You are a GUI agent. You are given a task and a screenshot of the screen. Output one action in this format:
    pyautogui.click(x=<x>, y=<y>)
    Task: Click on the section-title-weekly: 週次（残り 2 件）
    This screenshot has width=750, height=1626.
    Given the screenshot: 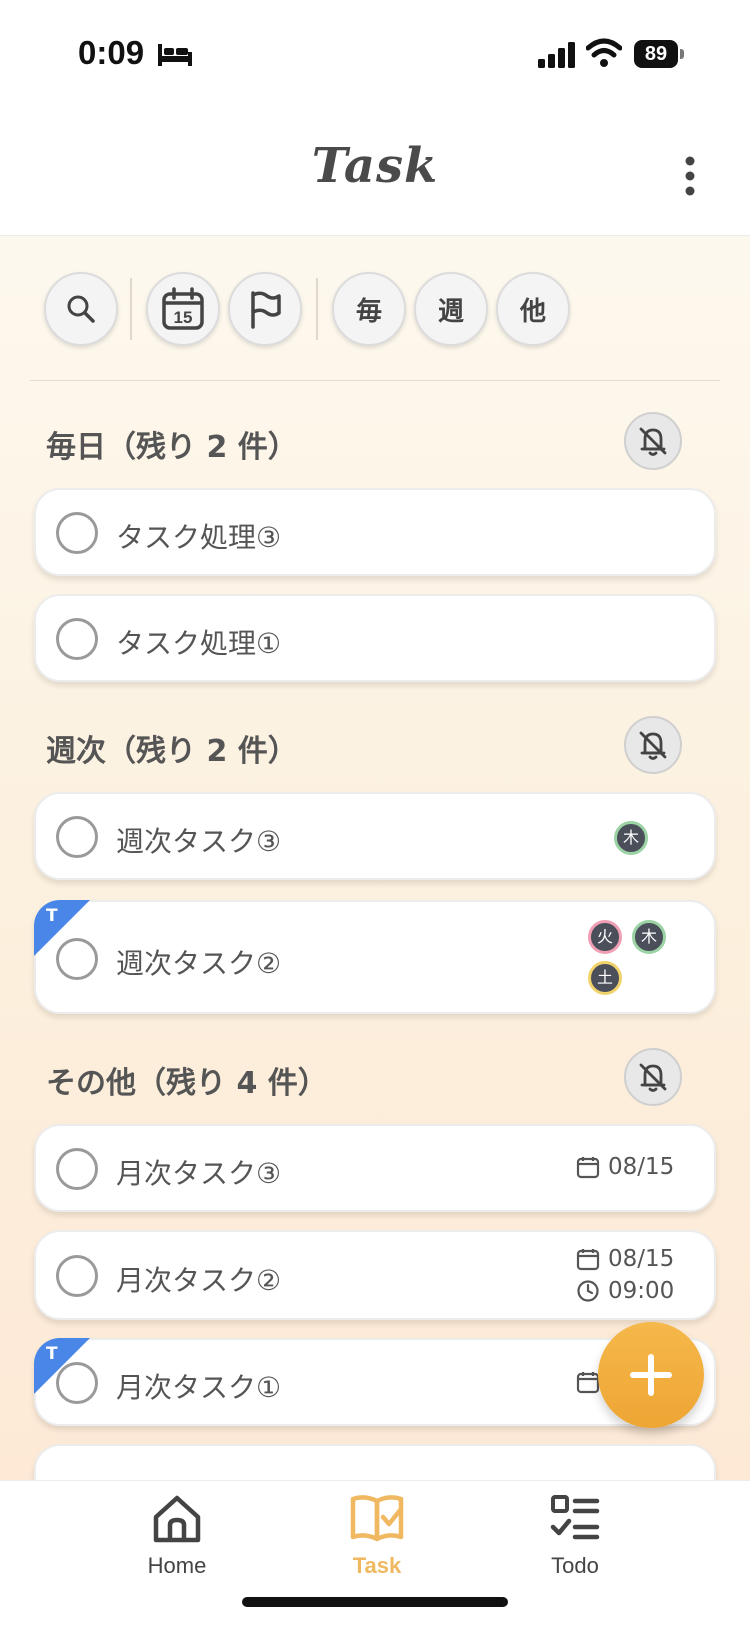 What is the action you would take?
    pyautogui.click(x=172, y=751)
    